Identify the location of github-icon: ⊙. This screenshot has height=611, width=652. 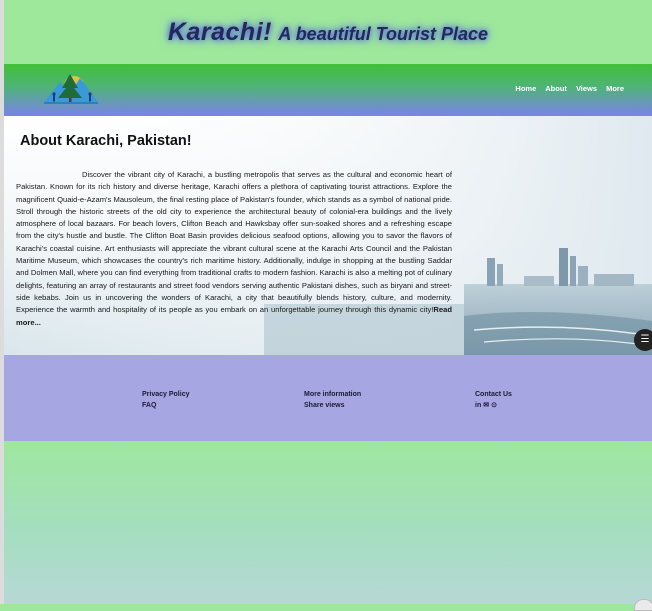
(494, 405).